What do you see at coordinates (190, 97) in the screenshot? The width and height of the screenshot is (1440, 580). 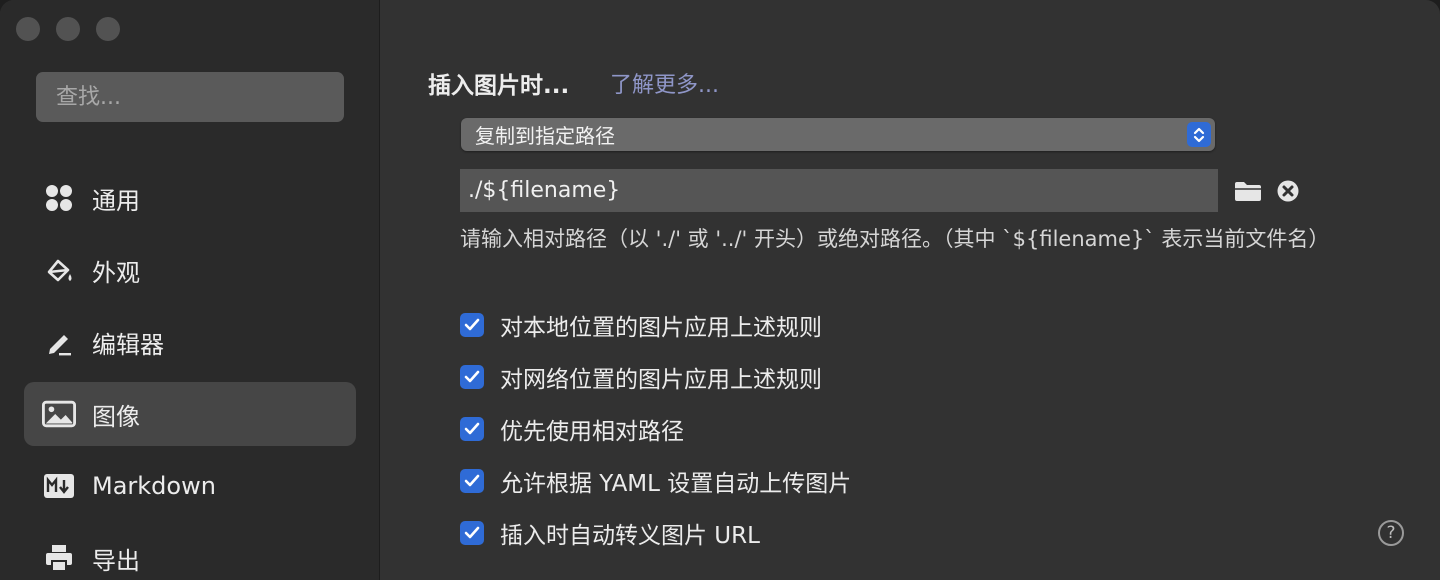 I see `search-input` at bounding box center [190, 97].